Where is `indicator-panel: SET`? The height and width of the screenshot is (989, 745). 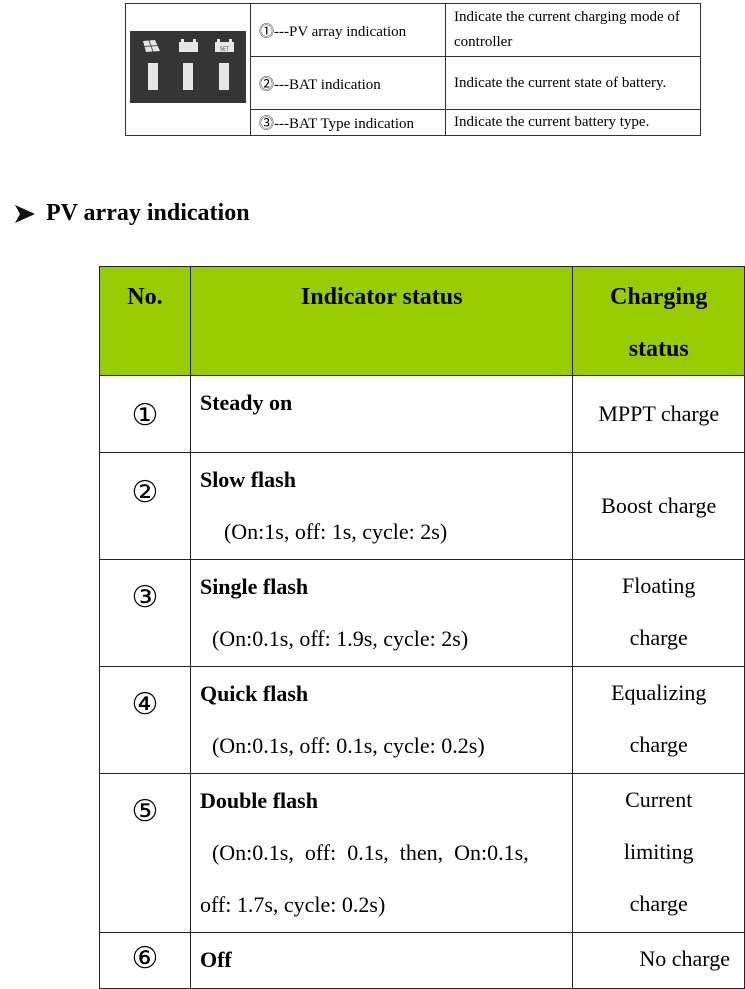
indicator-panel: SET is located at coordinates (188, 67).